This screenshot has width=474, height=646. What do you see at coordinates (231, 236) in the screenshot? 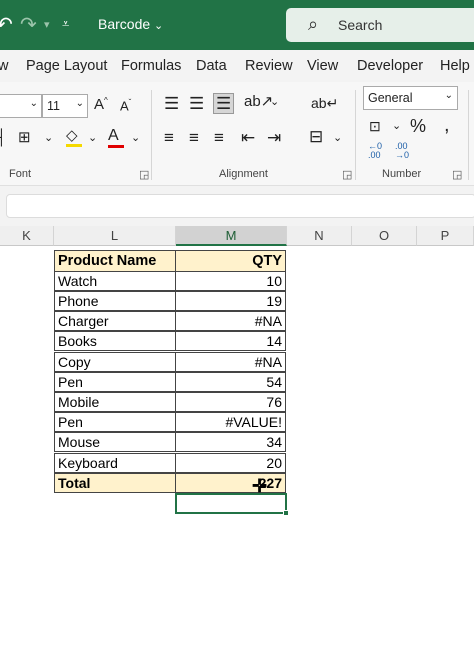
I see `column-header-m: M` at bounding box center [231, 236].